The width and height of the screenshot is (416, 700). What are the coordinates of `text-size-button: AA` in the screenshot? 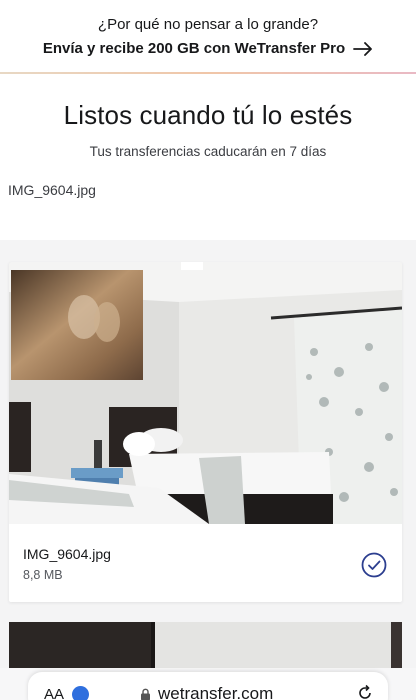 It's located at (54, 693).